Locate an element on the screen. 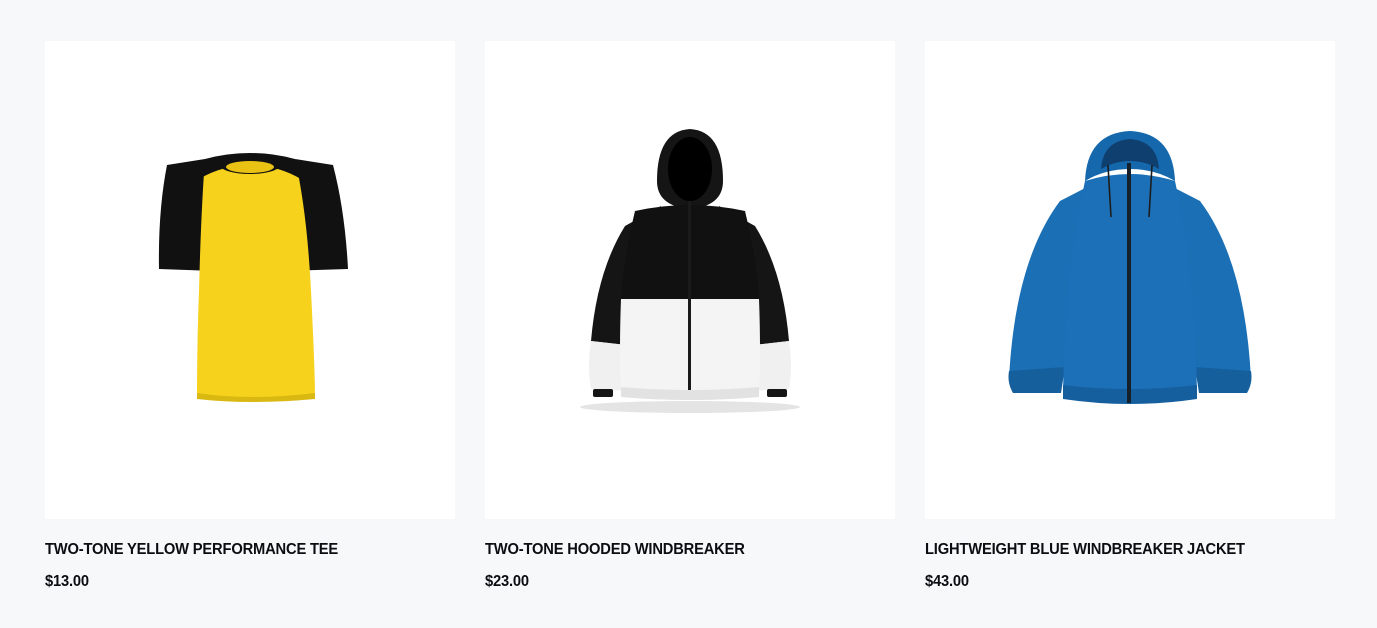 Image resolution: width=1377 pixels, height=628 pixels. blue-windbreaker-jacket-icon is located at coordinates (1130, 267).